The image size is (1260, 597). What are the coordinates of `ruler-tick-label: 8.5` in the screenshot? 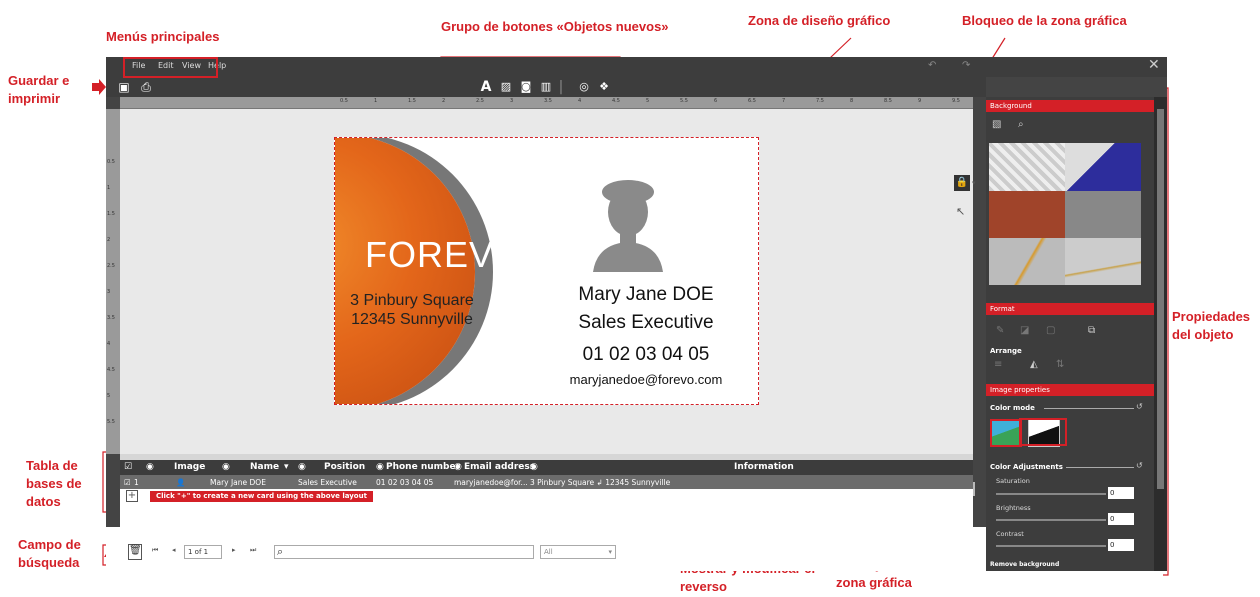 It's located at (888, 101).